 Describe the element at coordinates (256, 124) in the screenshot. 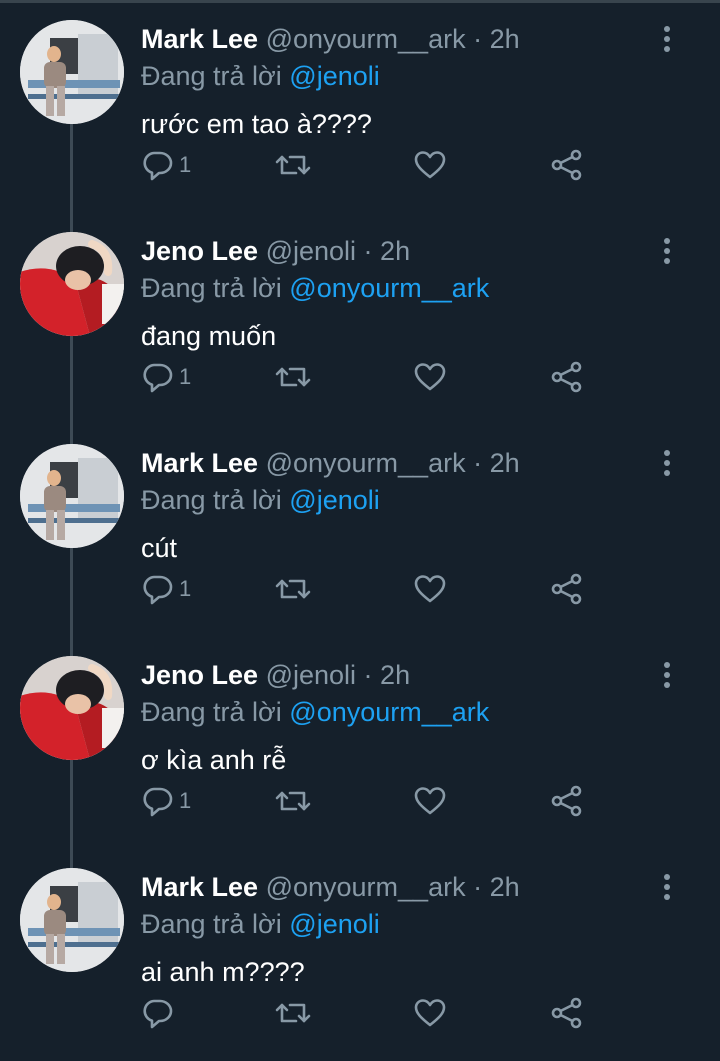

I see `tweet-text: rước em tao à????` at that location.